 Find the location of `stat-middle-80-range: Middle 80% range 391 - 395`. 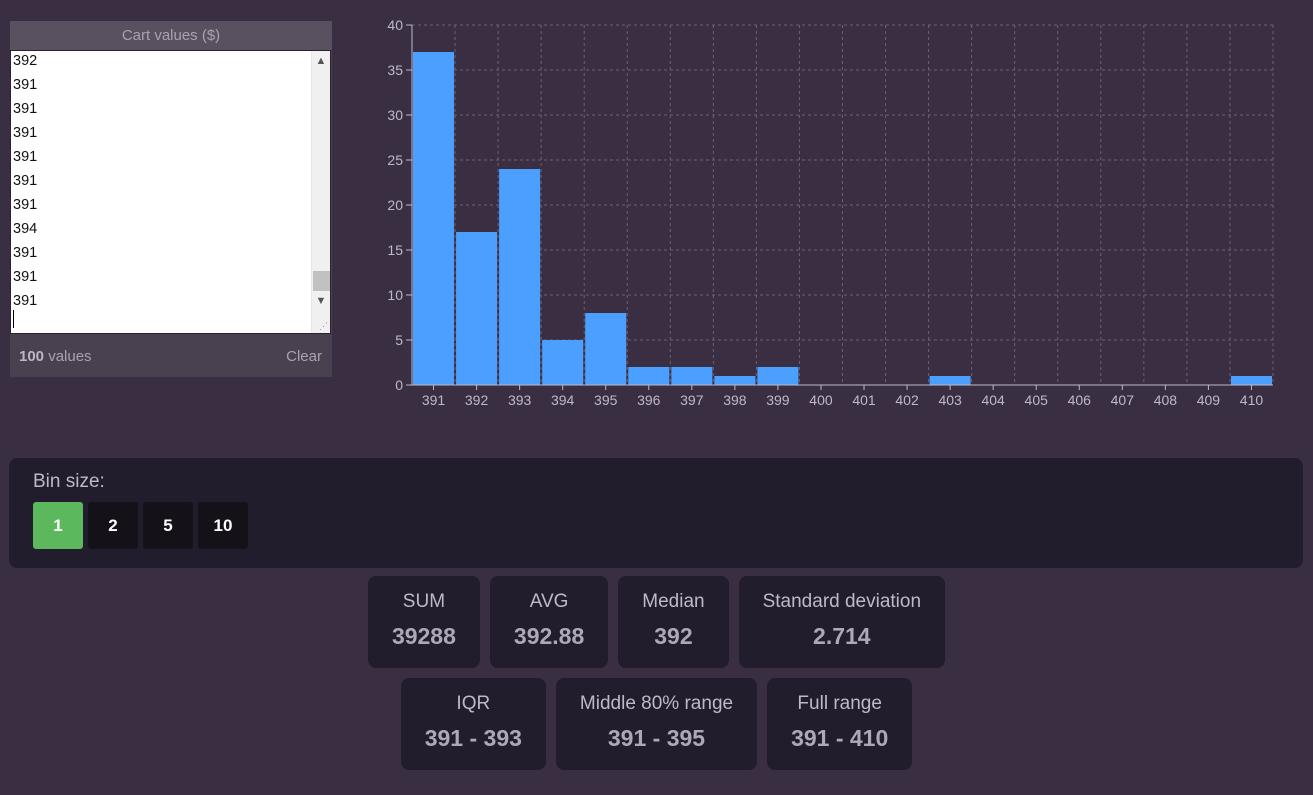

stat-middle-80-range: Middle 80% range 391 - 395 is located at coordinates (656, 724).